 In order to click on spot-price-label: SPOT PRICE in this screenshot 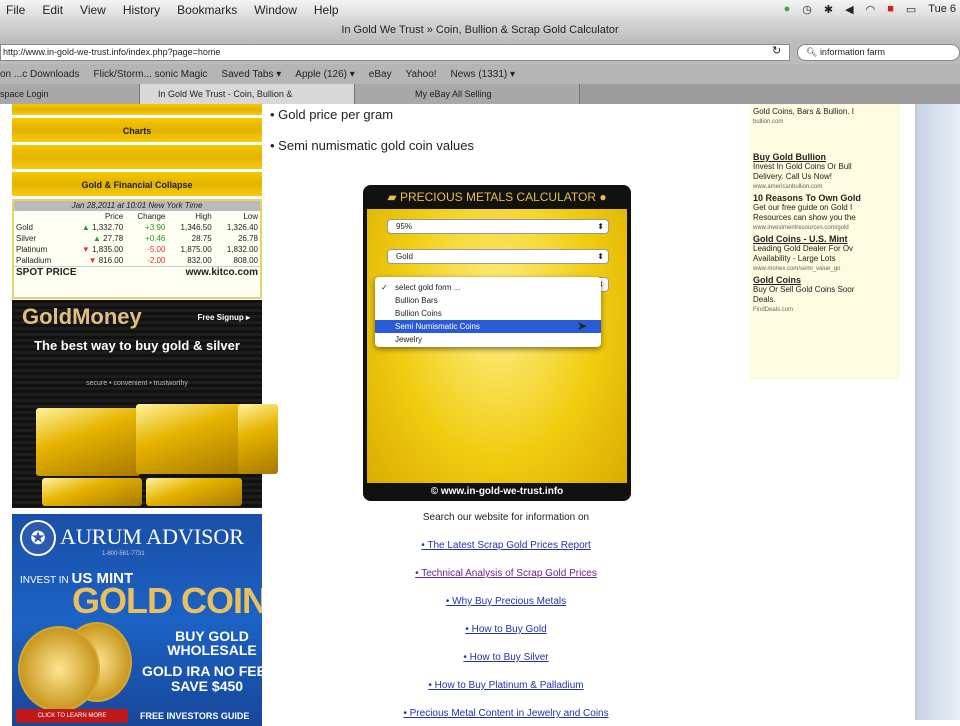, I will do `click(46, 272)`.